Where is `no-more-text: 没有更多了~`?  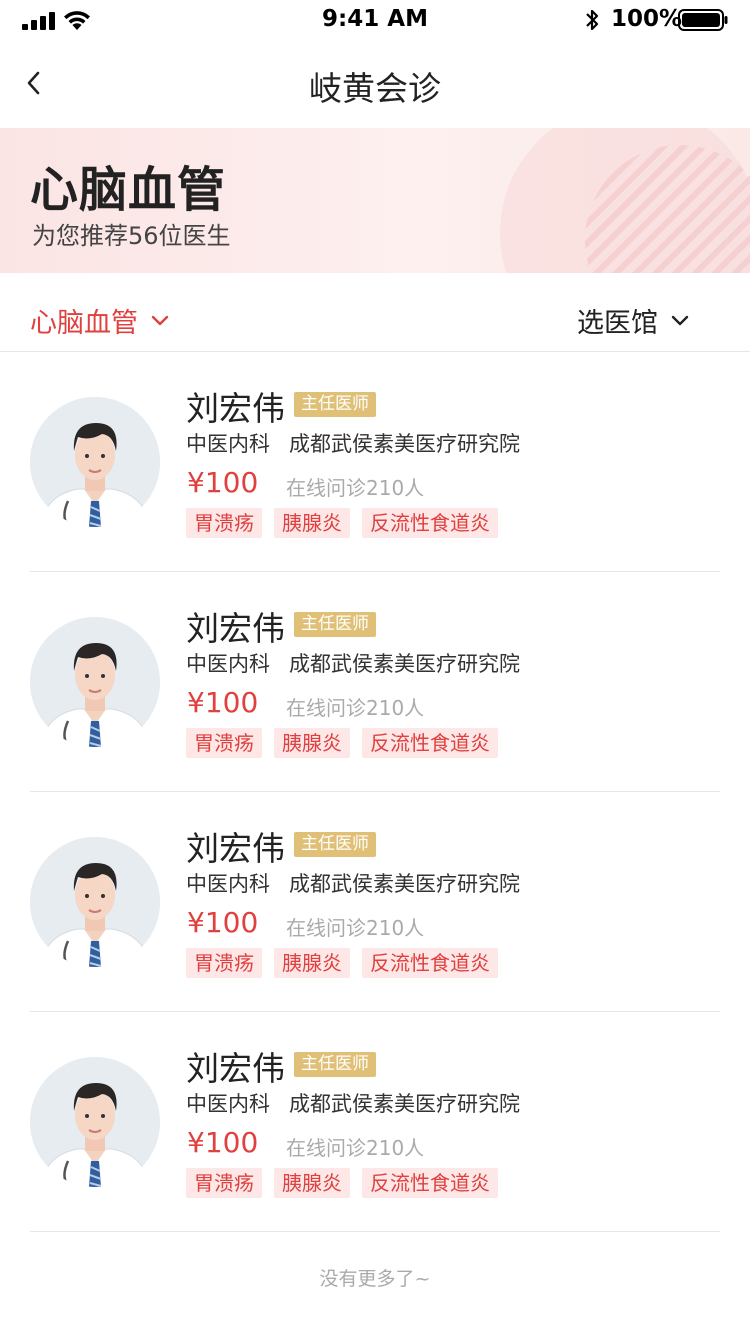 no-more-text: 没有更多了~ is located at coordinates (375, 1279).